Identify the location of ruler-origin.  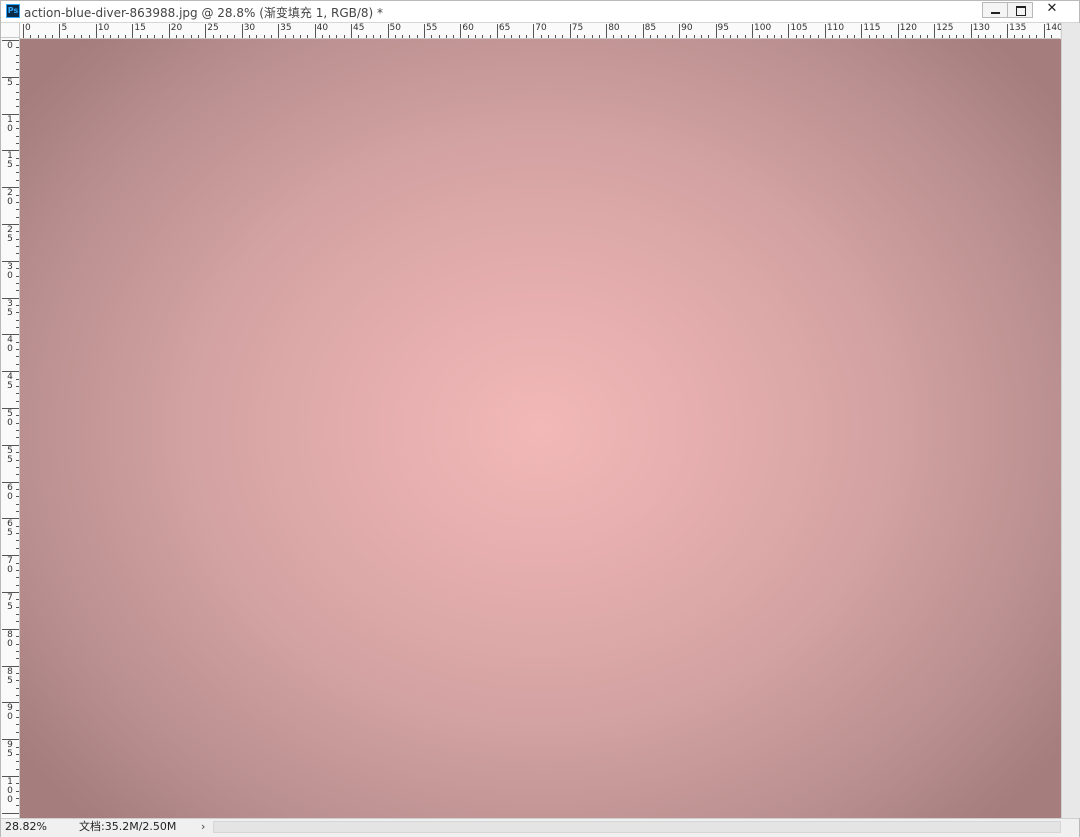
(10, 30).